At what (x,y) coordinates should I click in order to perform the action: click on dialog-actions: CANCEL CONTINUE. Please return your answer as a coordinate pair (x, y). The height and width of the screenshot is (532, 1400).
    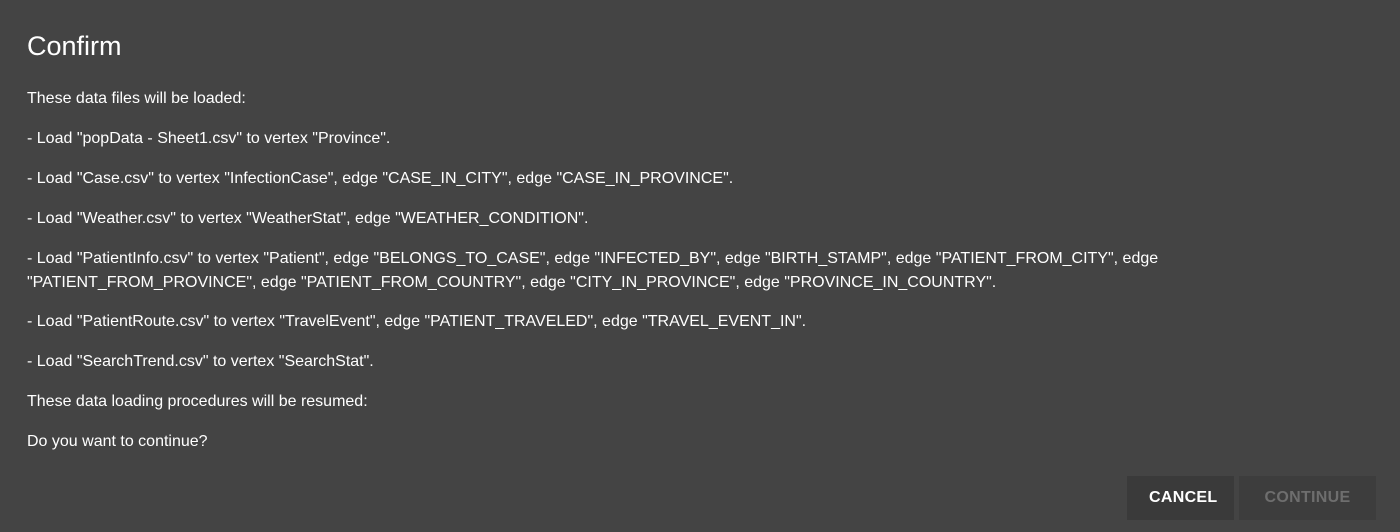
    Looking at the image, I should click on (1251, 498).